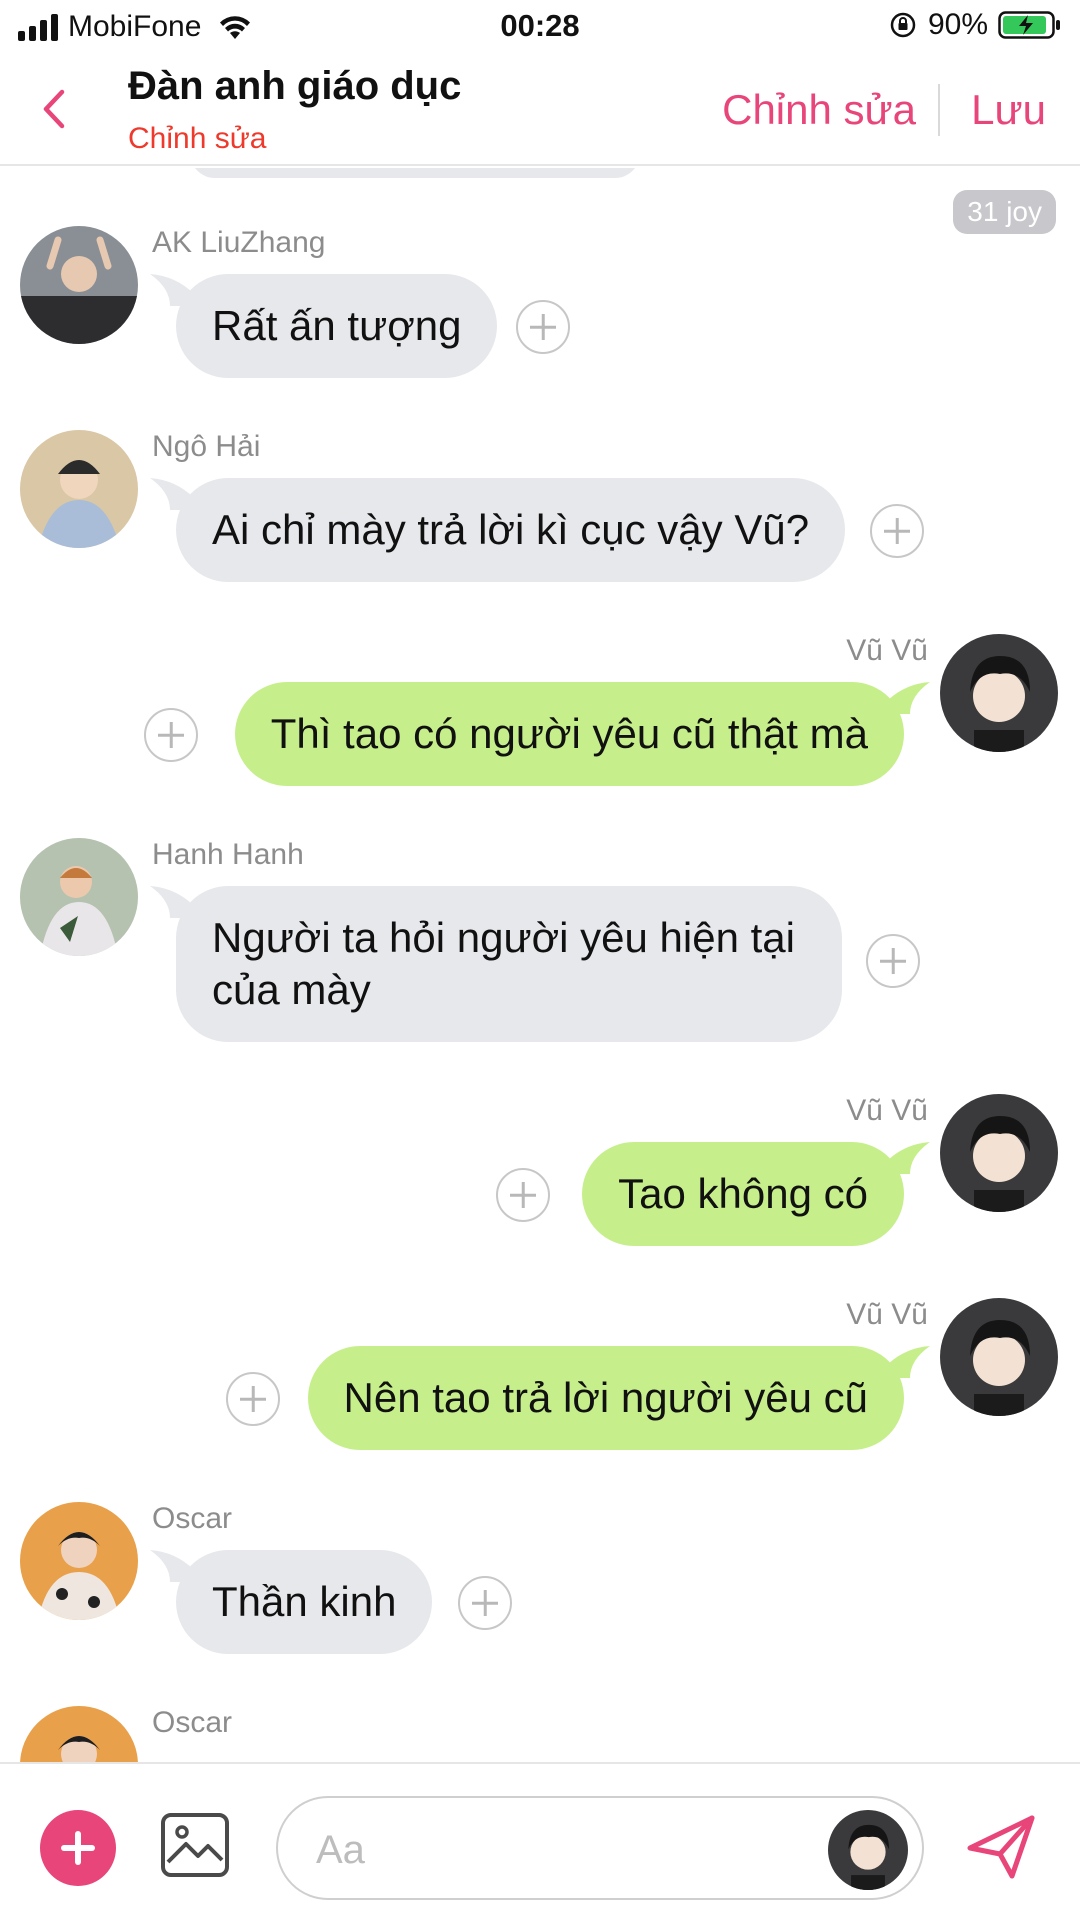  Describe the element at coordinates (957, 24) in the screenshot. I see `battery-percent: 90%` at that location.